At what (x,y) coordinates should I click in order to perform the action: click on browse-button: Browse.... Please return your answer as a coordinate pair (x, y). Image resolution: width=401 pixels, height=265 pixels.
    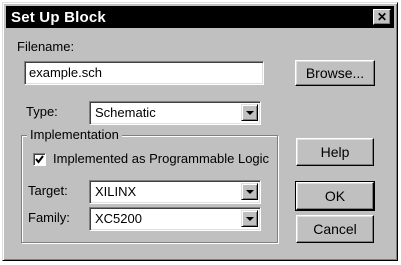
    Looking at the image, I should click on (335, 73).